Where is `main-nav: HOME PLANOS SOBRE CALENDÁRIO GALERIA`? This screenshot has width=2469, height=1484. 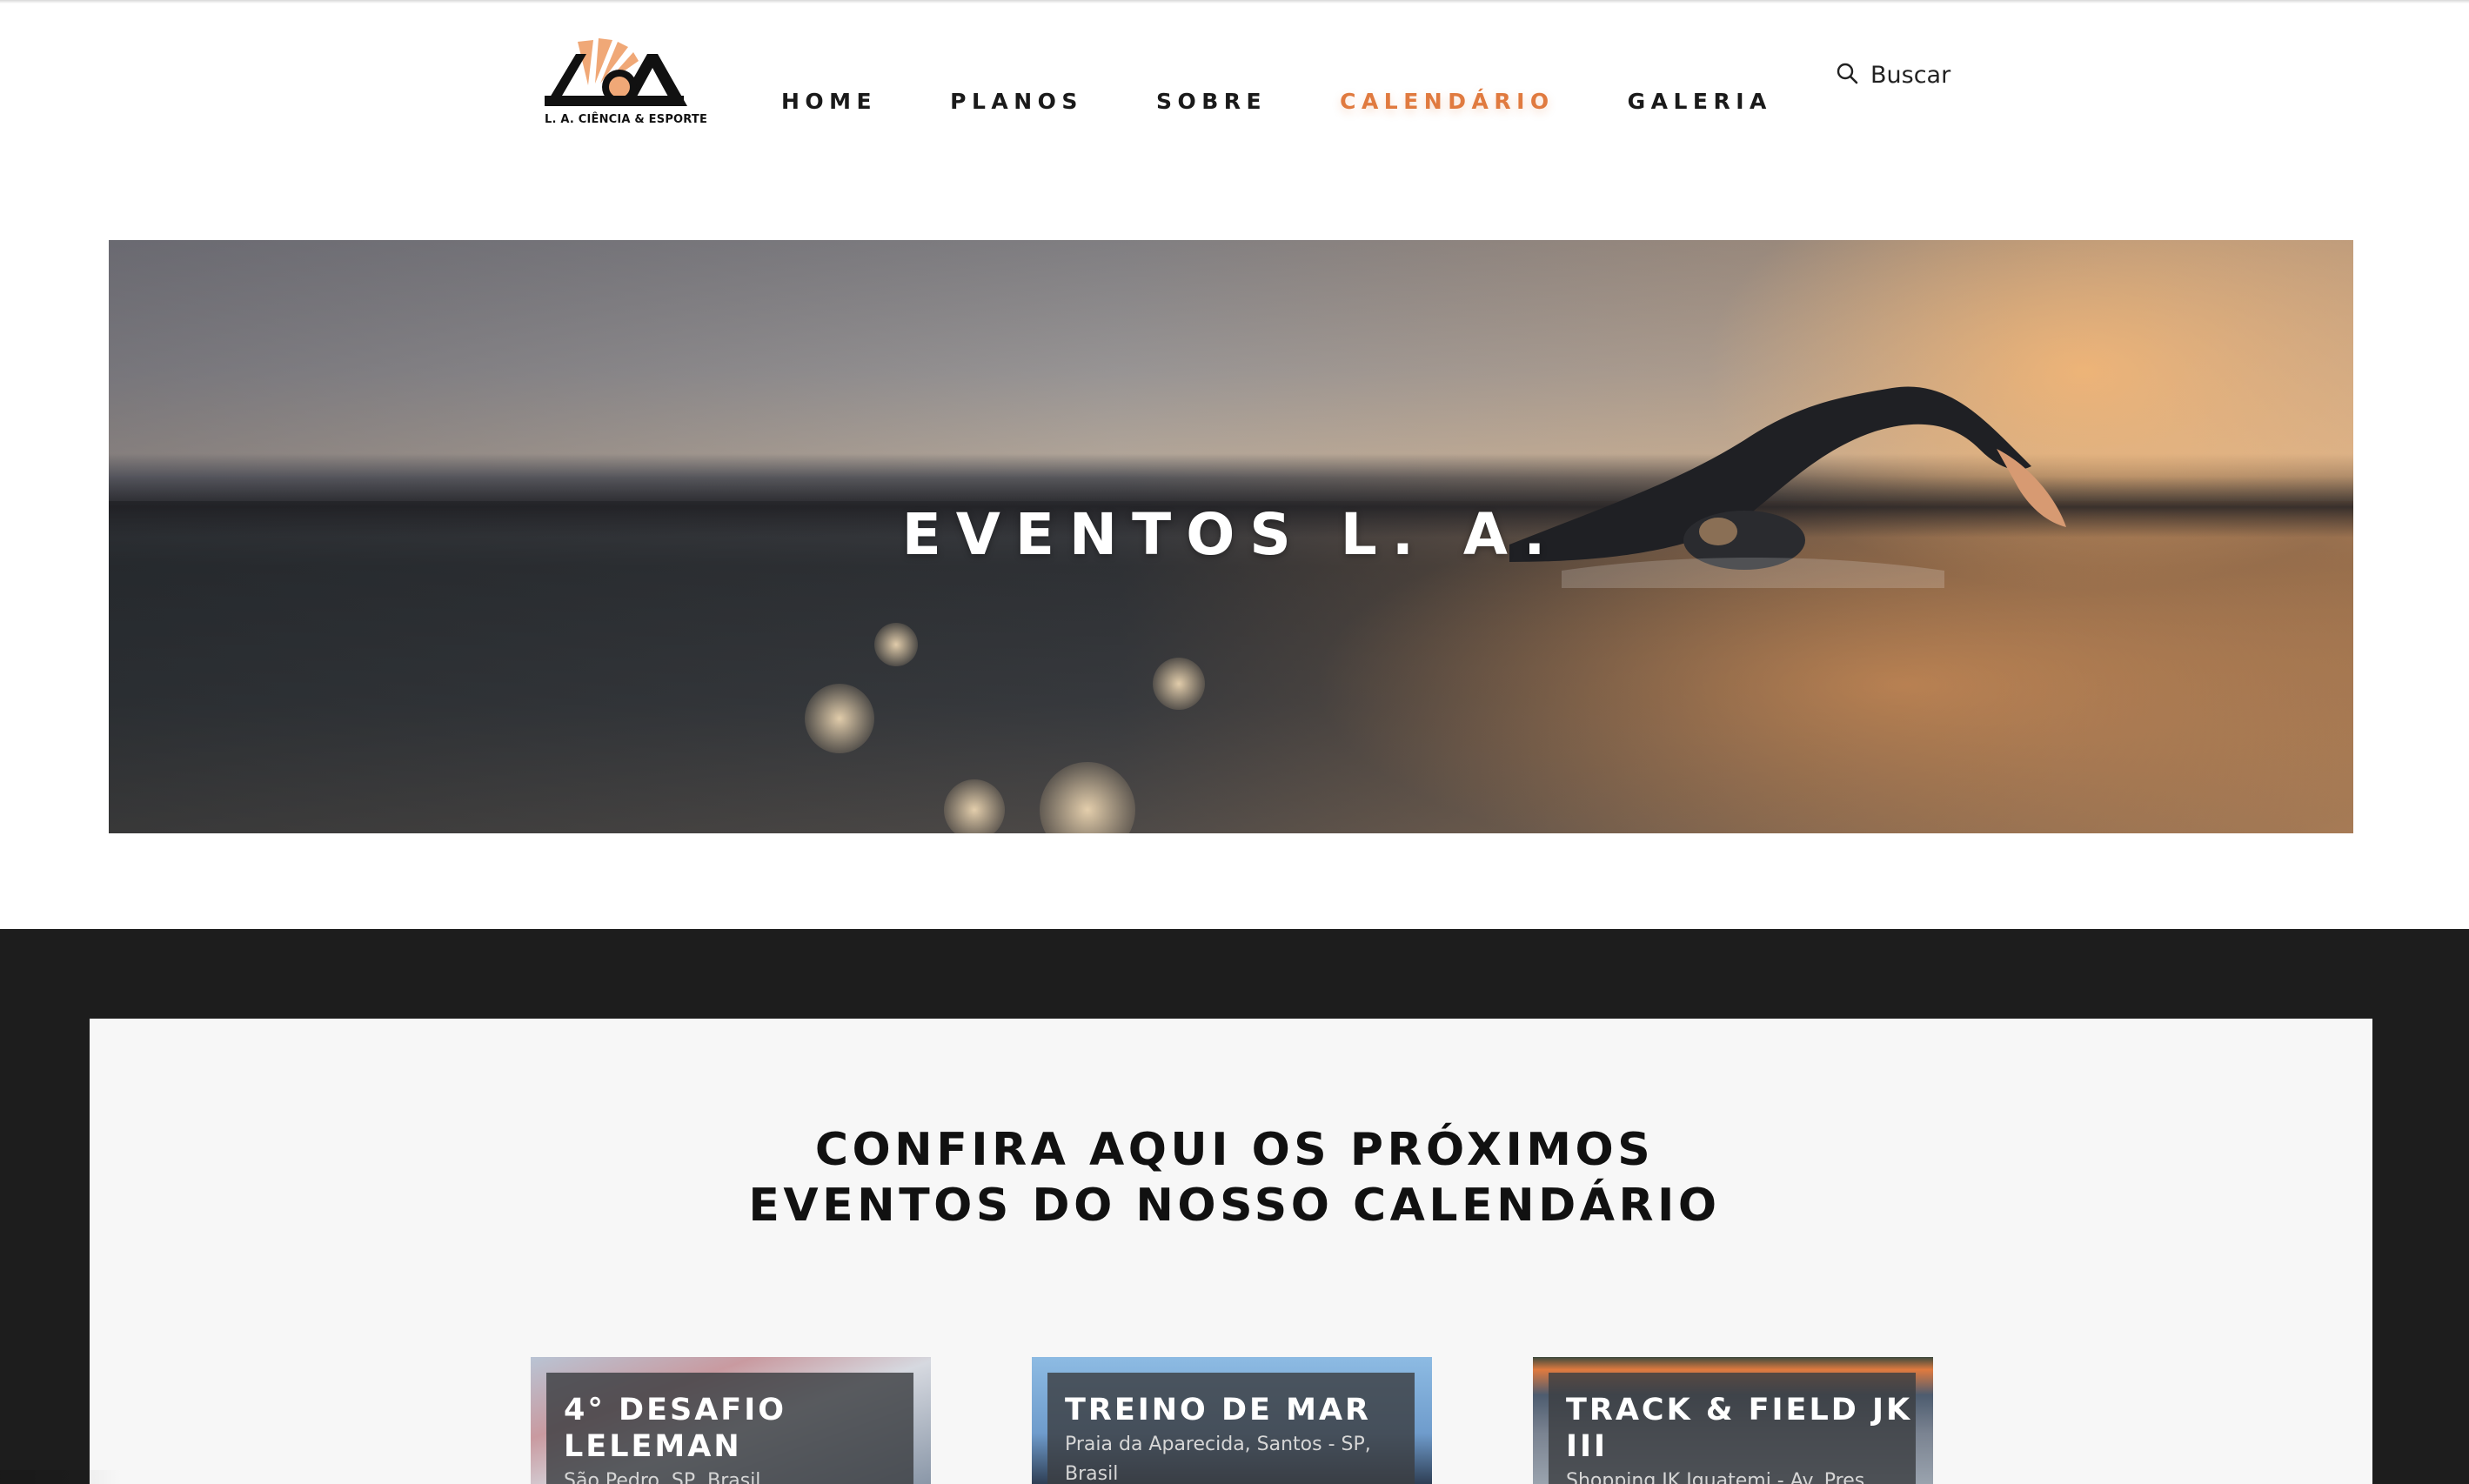
main-nav: HOME PLANOS SOBRE CALENDÁRIO GALERIA is located at coordinates (1276, 104).